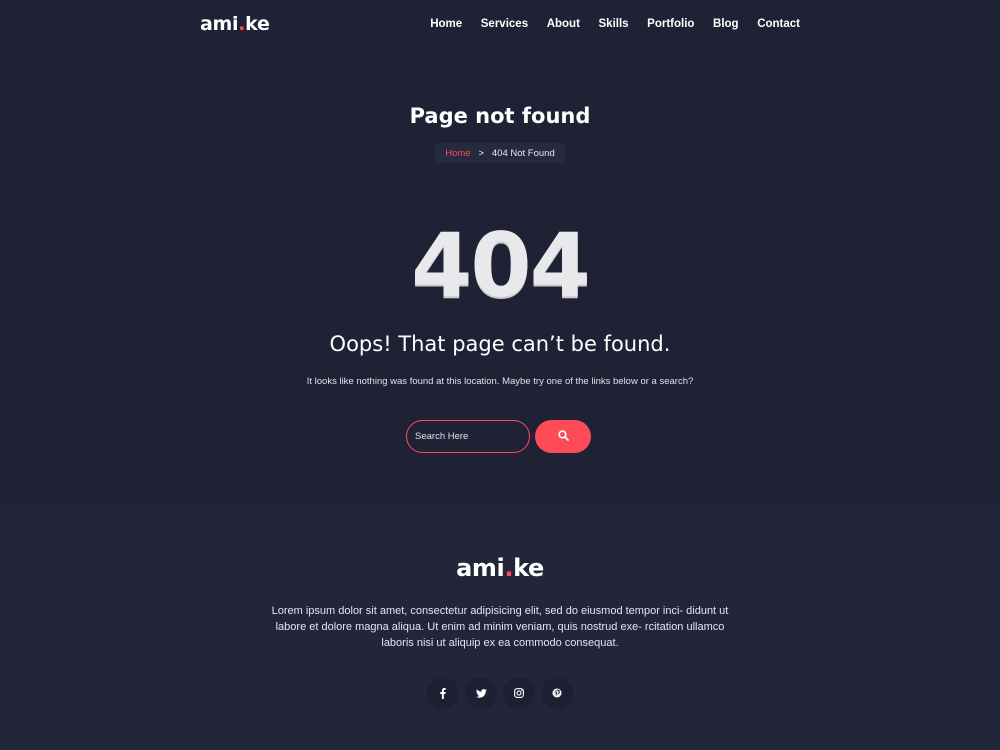  I want to click on search-button, so click(563, 436).